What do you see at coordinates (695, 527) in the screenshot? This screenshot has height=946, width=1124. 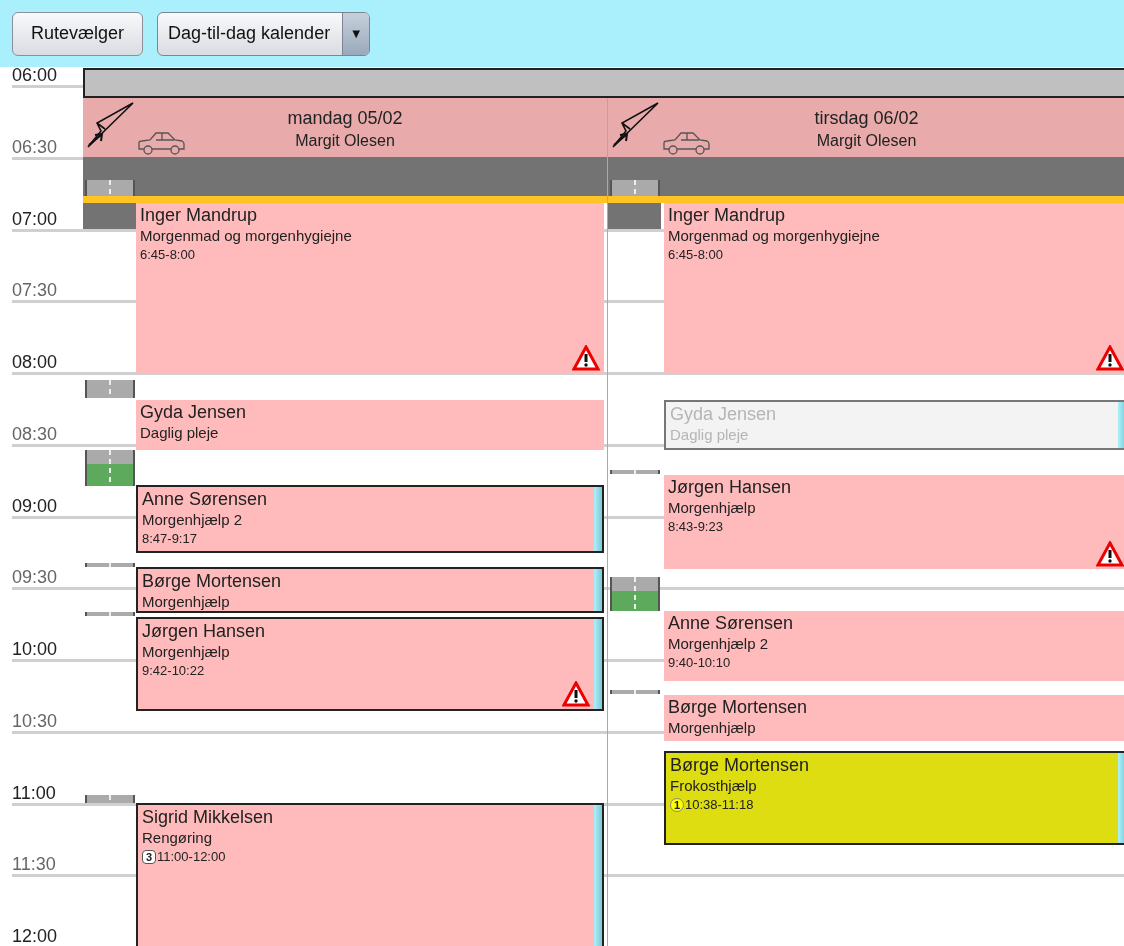 I see `time-range: 8:43-9:23` at bounding box center [695, 527].